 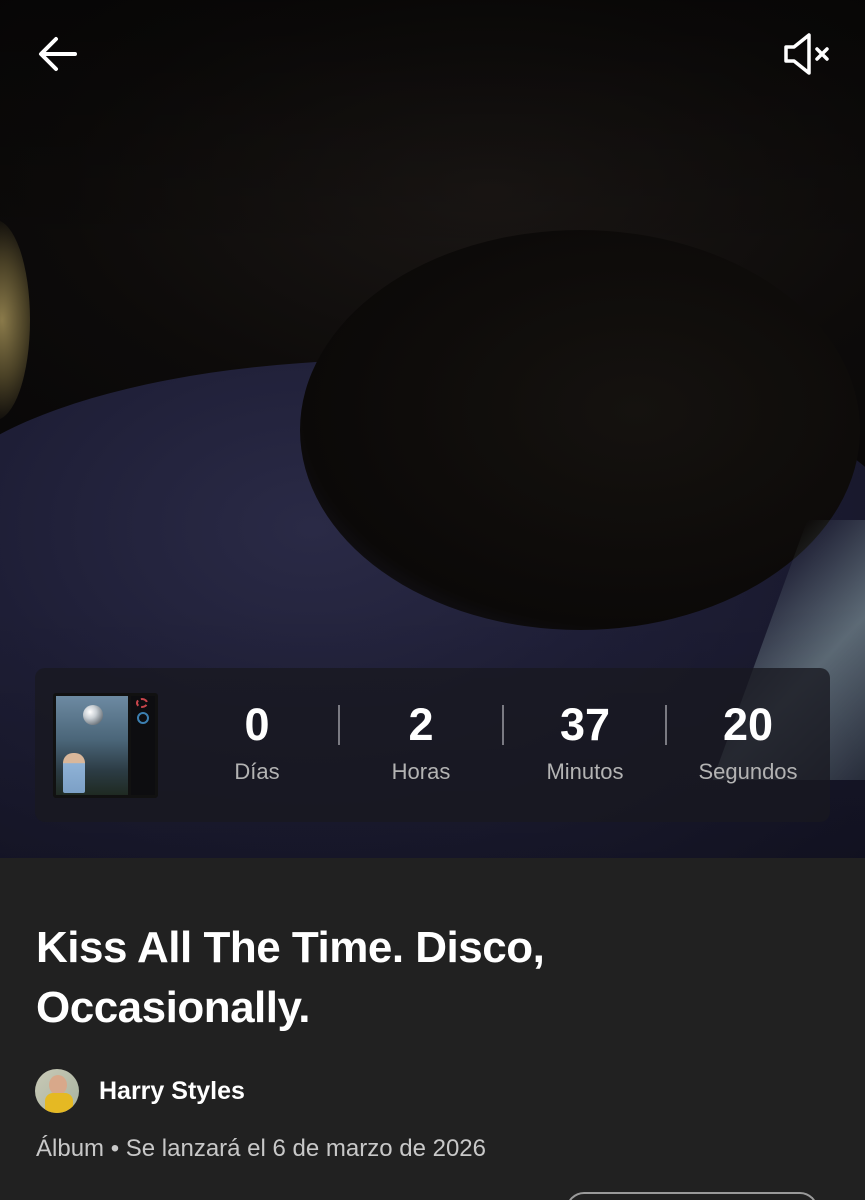 What do you see at coordinates (93, 715) in the screenshot?
I see `disco-ball-image` at bounding box center [93, 715].